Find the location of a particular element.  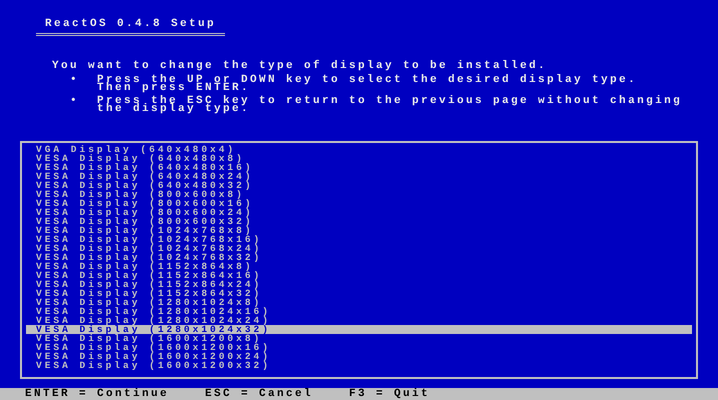

display-option: VESA Display (800x600x32) is located at coordinates (359, 221).